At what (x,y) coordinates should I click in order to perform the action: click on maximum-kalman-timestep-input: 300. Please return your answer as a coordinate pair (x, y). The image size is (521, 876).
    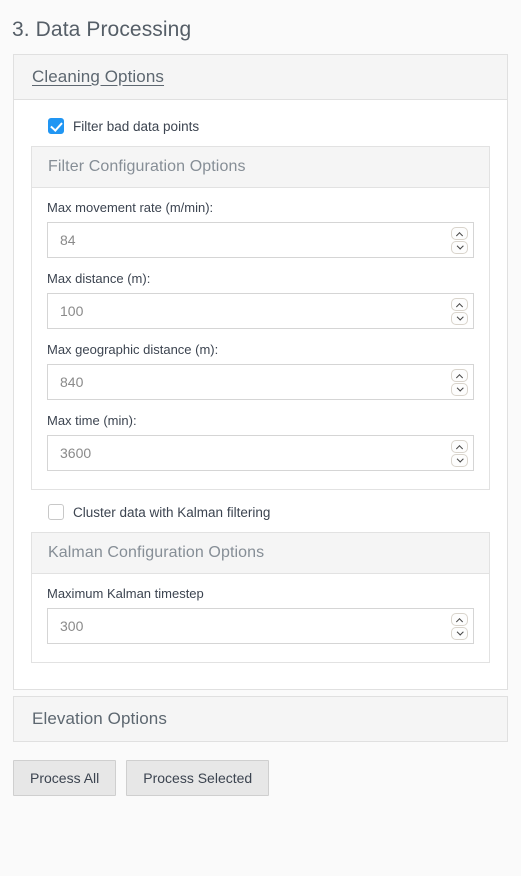
    Looking at the image, I should click on (260, 626).